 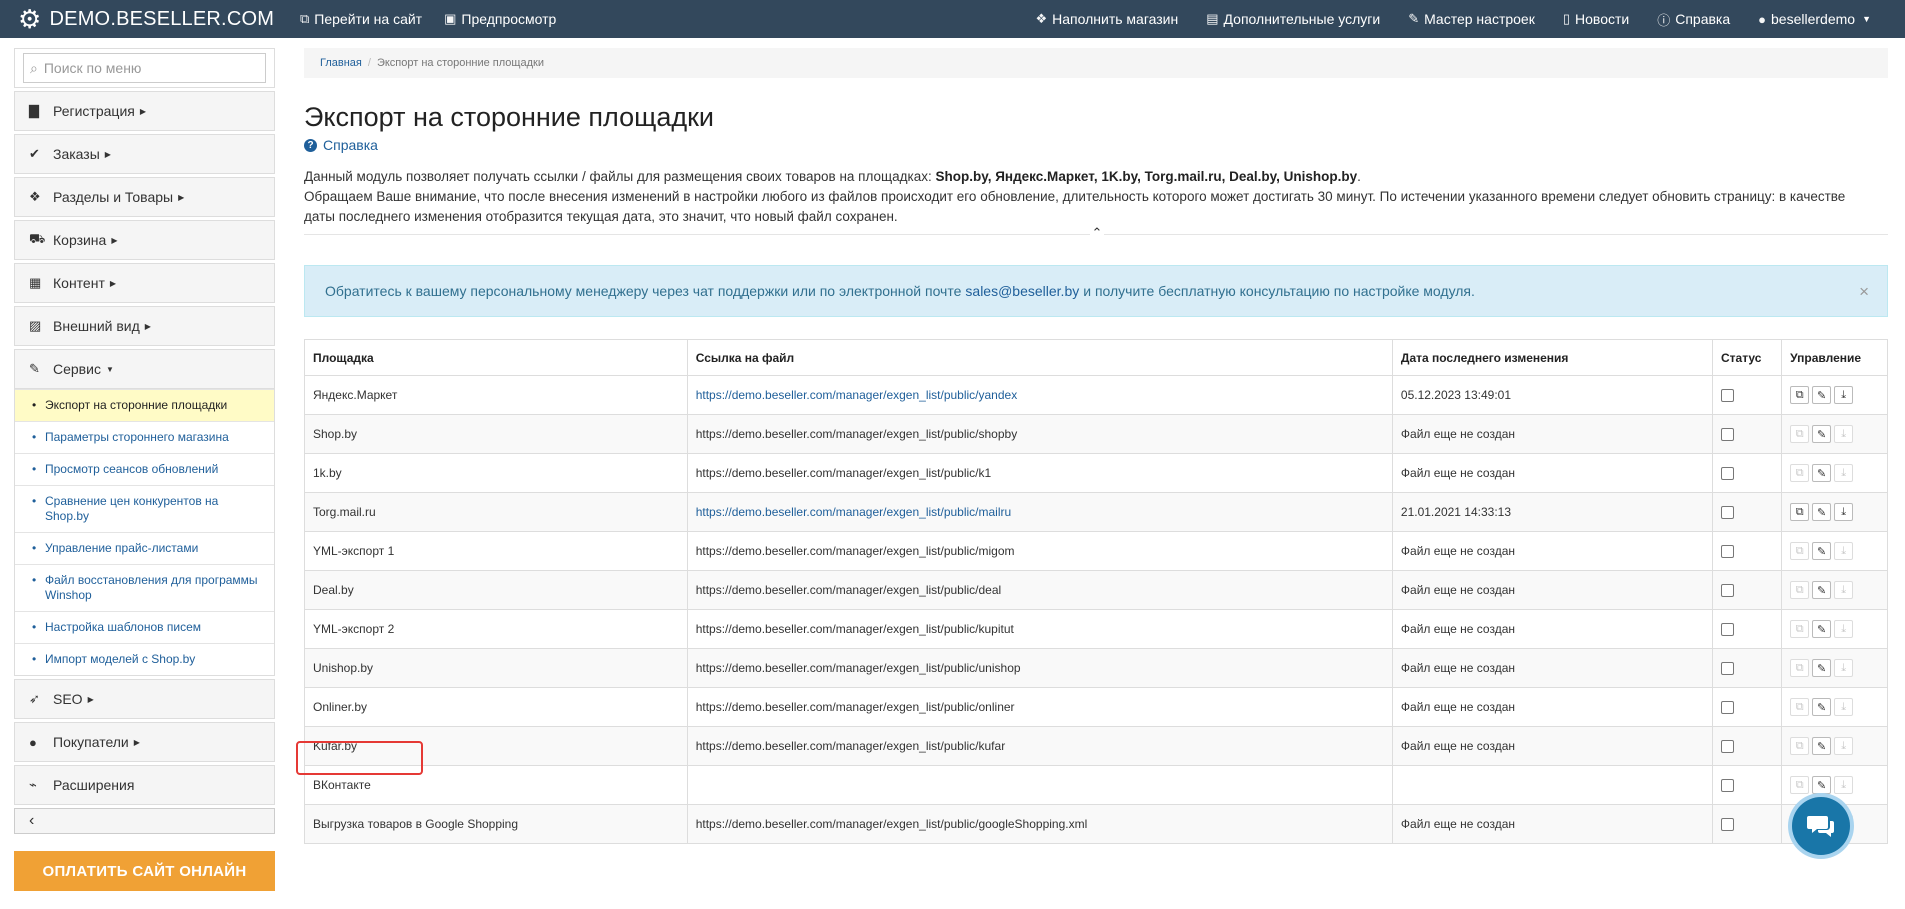 What do you see at coordinates (1664, 20) in the screenshot?
I see `info-icon: ⓘ` at bounding box center [1664, 20].